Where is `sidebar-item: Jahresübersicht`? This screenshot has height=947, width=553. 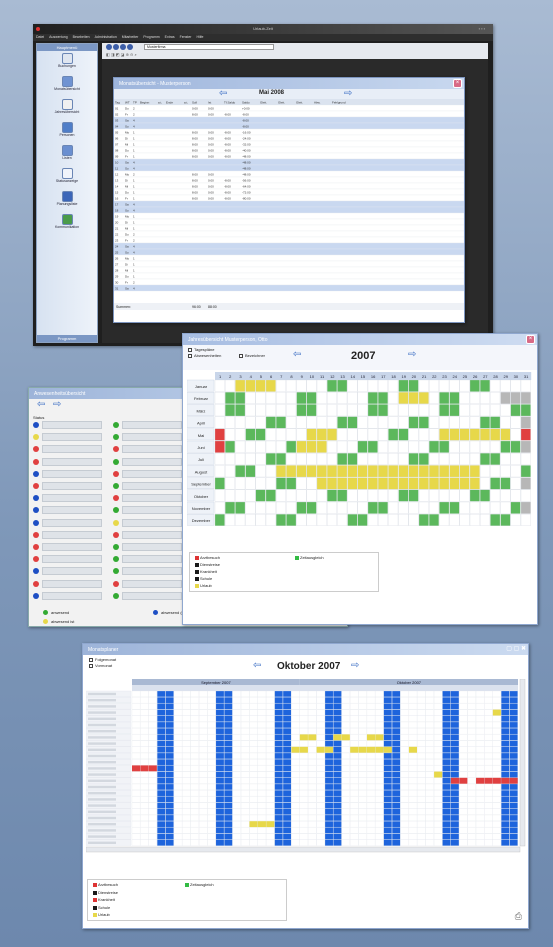 sidebar-item: Jahresübersicht is located at coordinates (67, 109).